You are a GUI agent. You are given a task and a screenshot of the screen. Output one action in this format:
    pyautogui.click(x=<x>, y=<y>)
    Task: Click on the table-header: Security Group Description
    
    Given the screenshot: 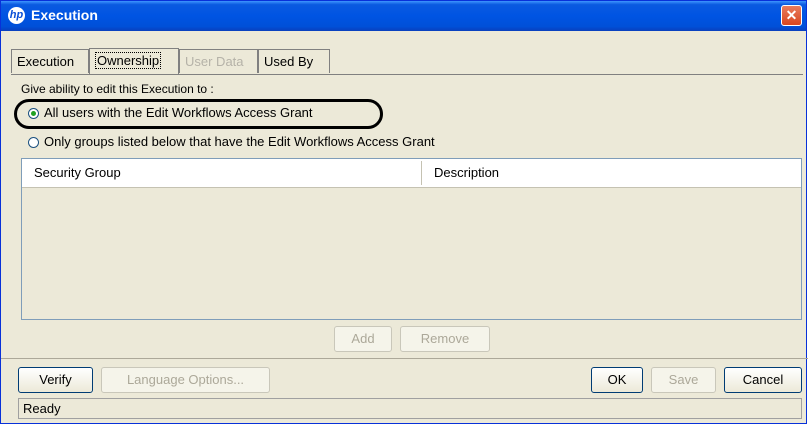 What is the action you would take?
    pyautogui.click(x=411, y=173)
    